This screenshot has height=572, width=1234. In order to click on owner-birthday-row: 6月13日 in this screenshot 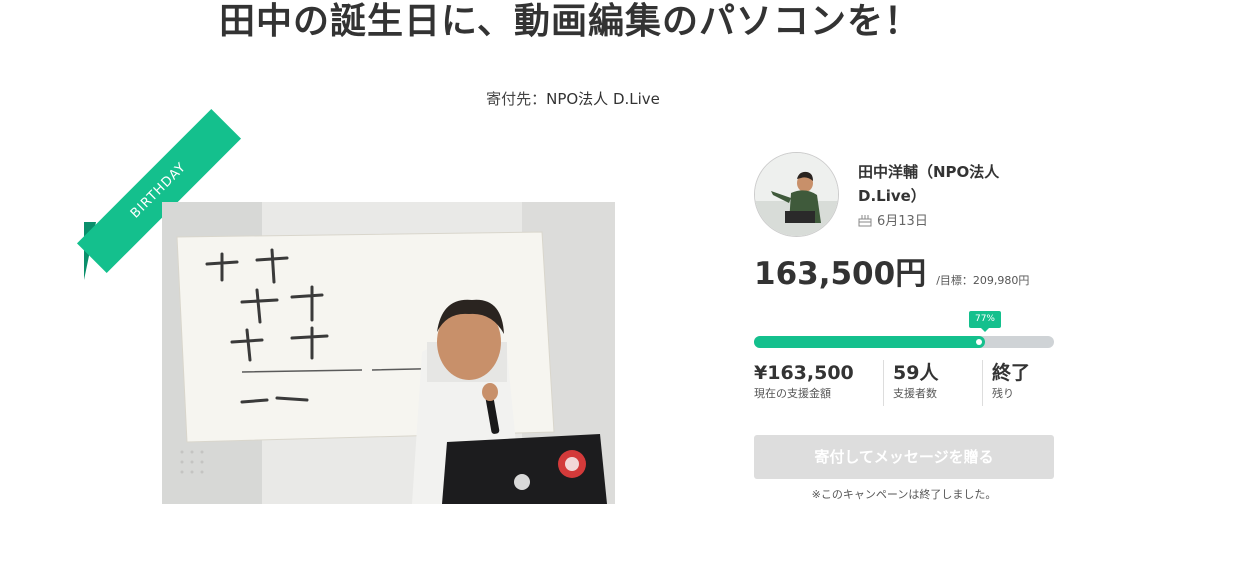, I will do `click(893, 219)`.